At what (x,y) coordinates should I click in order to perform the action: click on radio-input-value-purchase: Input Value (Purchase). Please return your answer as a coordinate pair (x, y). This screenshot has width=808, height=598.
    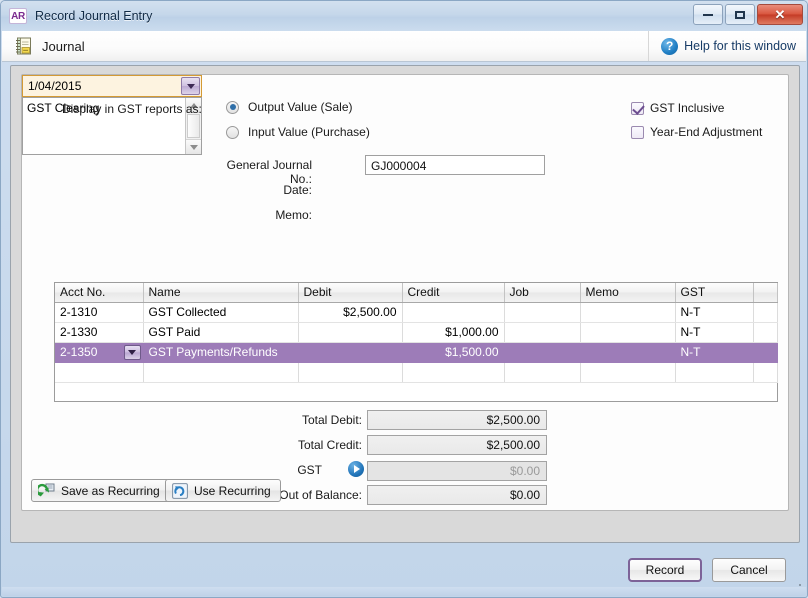
    Looking at the image, I should click on (298, 132).